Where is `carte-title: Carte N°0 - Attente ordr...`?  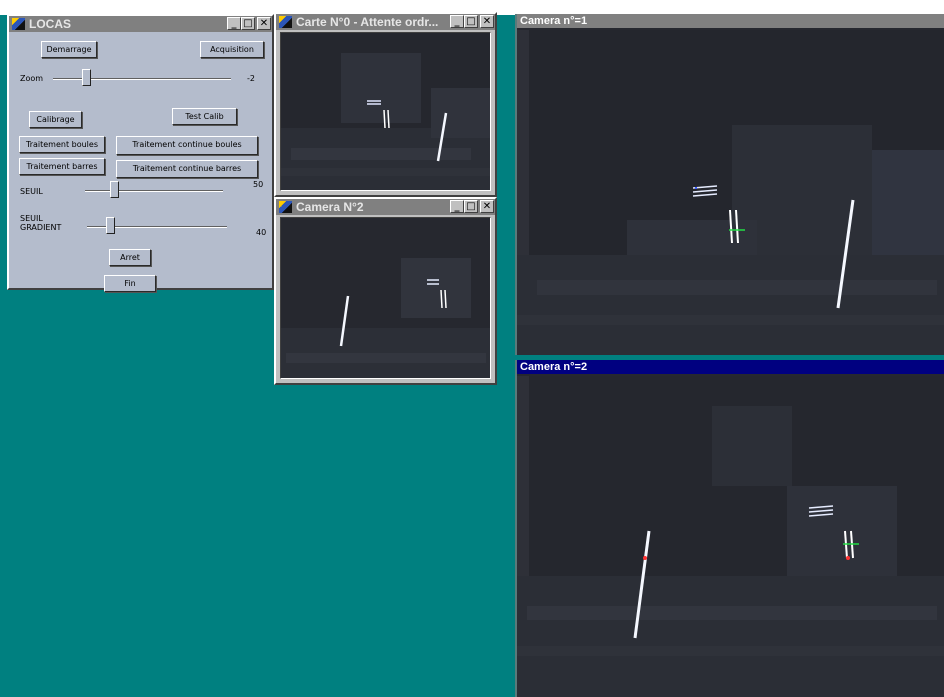
carte-title: Carte N°0 - Attente ordr... is located at coordinates (367, 22).